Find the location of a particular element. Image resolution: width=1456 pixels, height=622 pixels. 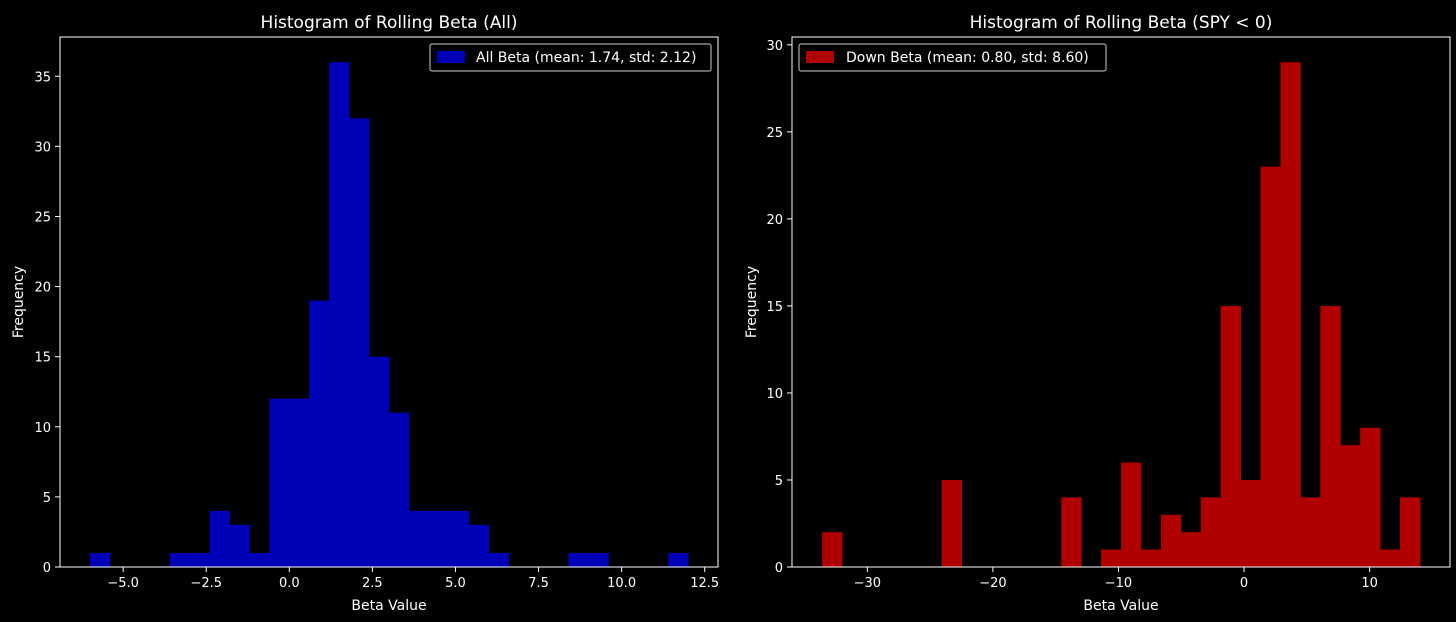

x-tick-label: −10 is located at coordinates (1118, 583).